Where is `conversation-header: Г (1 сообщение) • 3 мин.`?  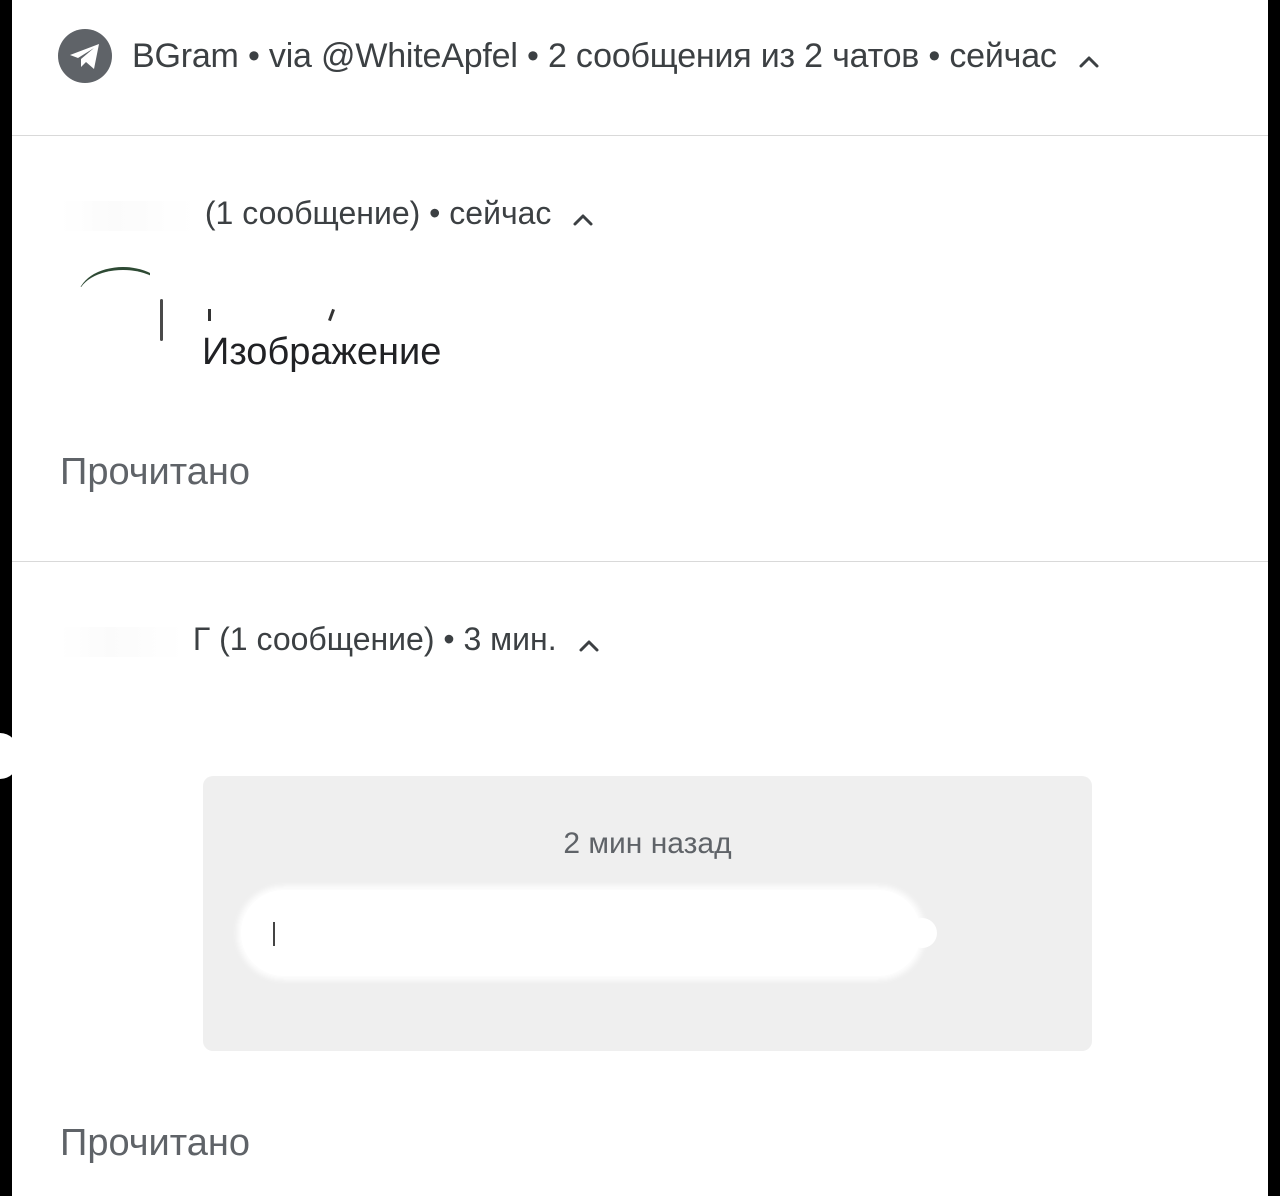
conversation-header: Г (1 сообщение) • 3 мин. is located at coordinates (330, 639).